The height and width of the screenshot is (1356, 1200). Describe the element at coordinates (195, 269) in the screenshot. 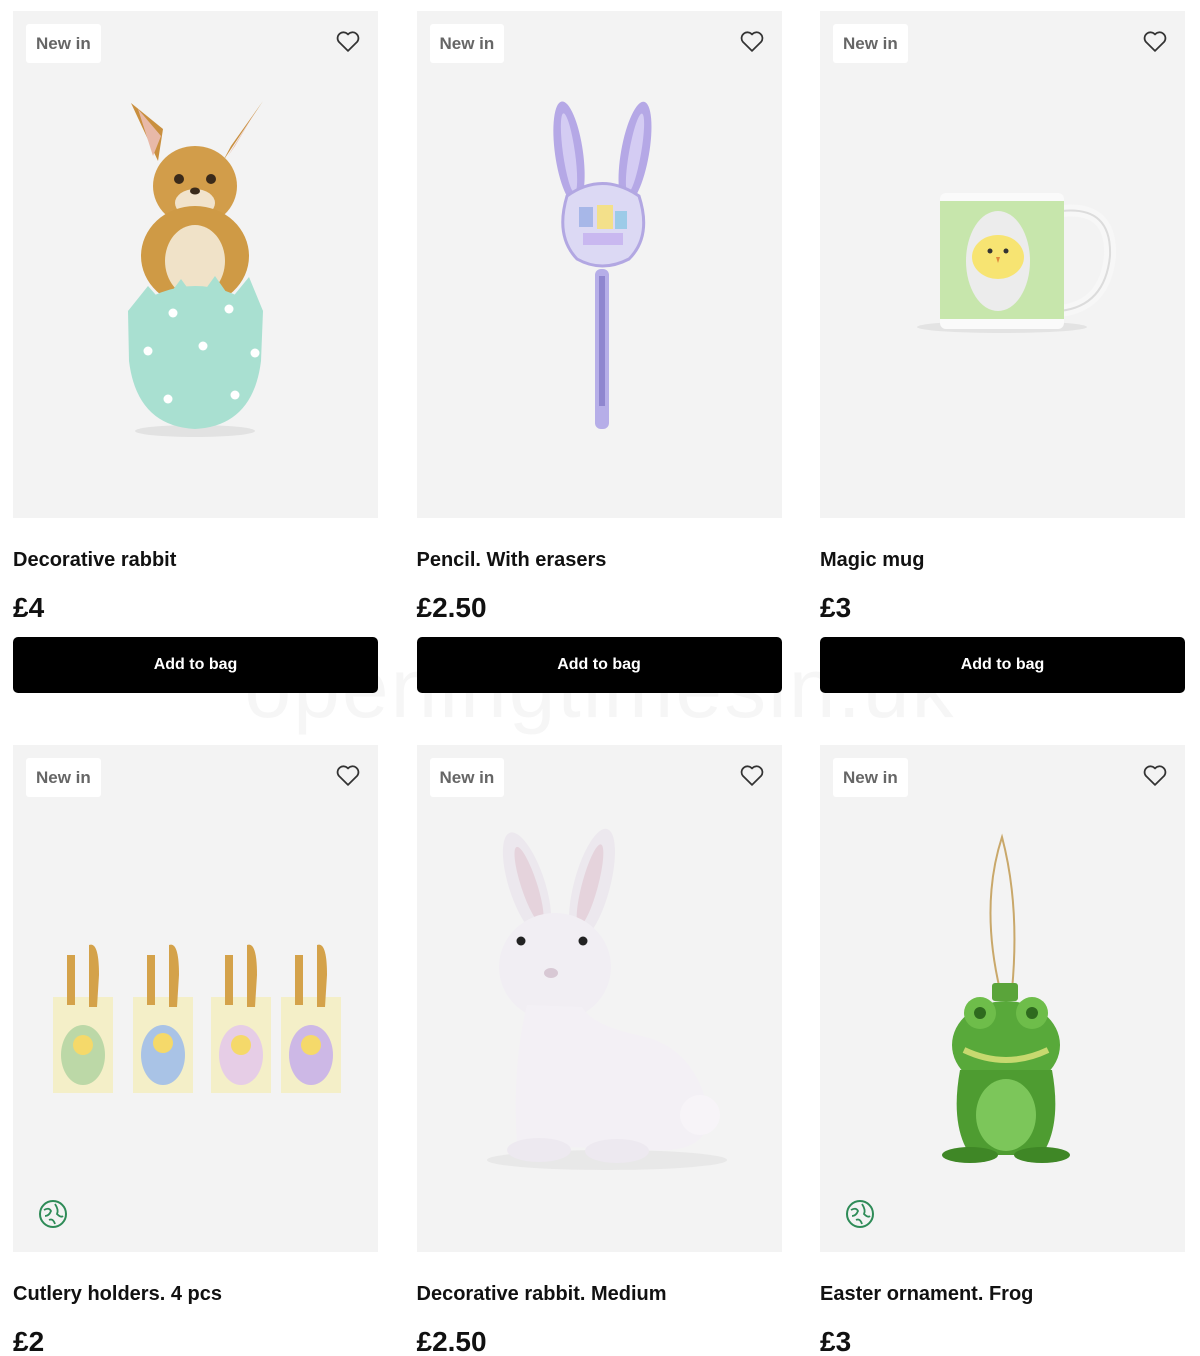

I see `rabbit-in-egg-image` at that location.